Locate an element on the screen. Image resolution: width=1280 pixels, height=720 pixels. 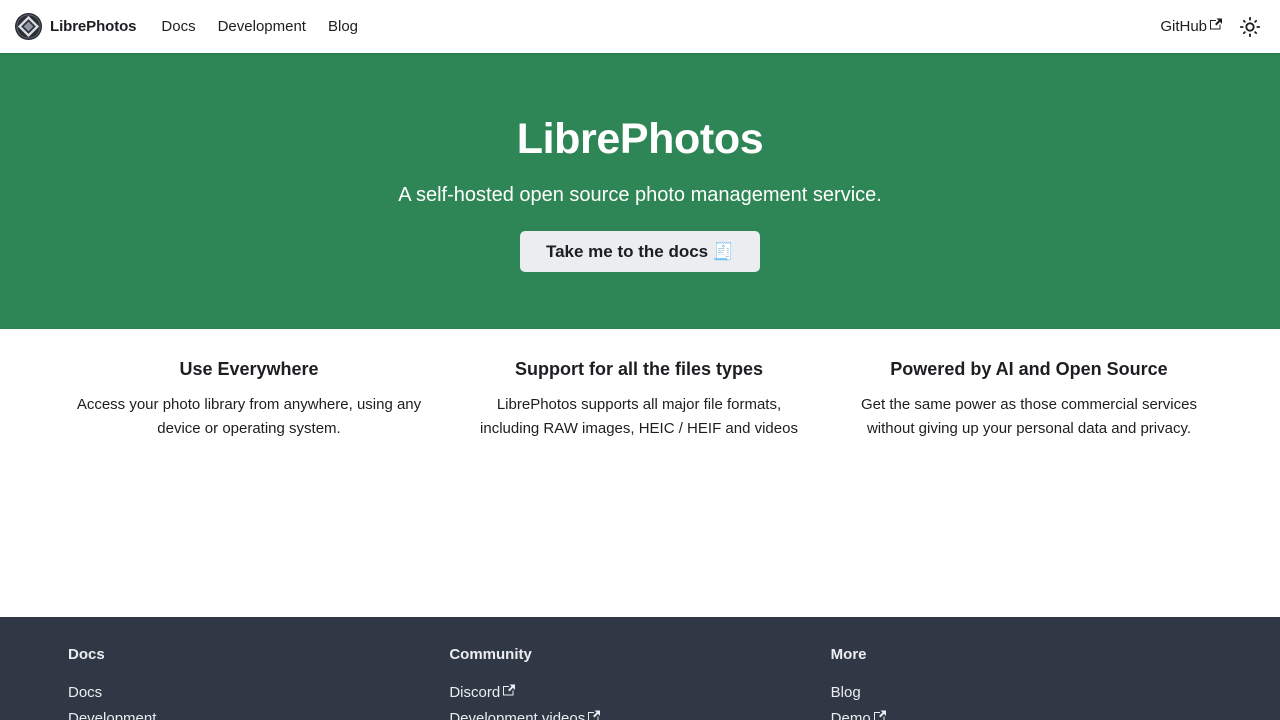
feature-title: Use Everywhere is located at coordinates (249, 369).